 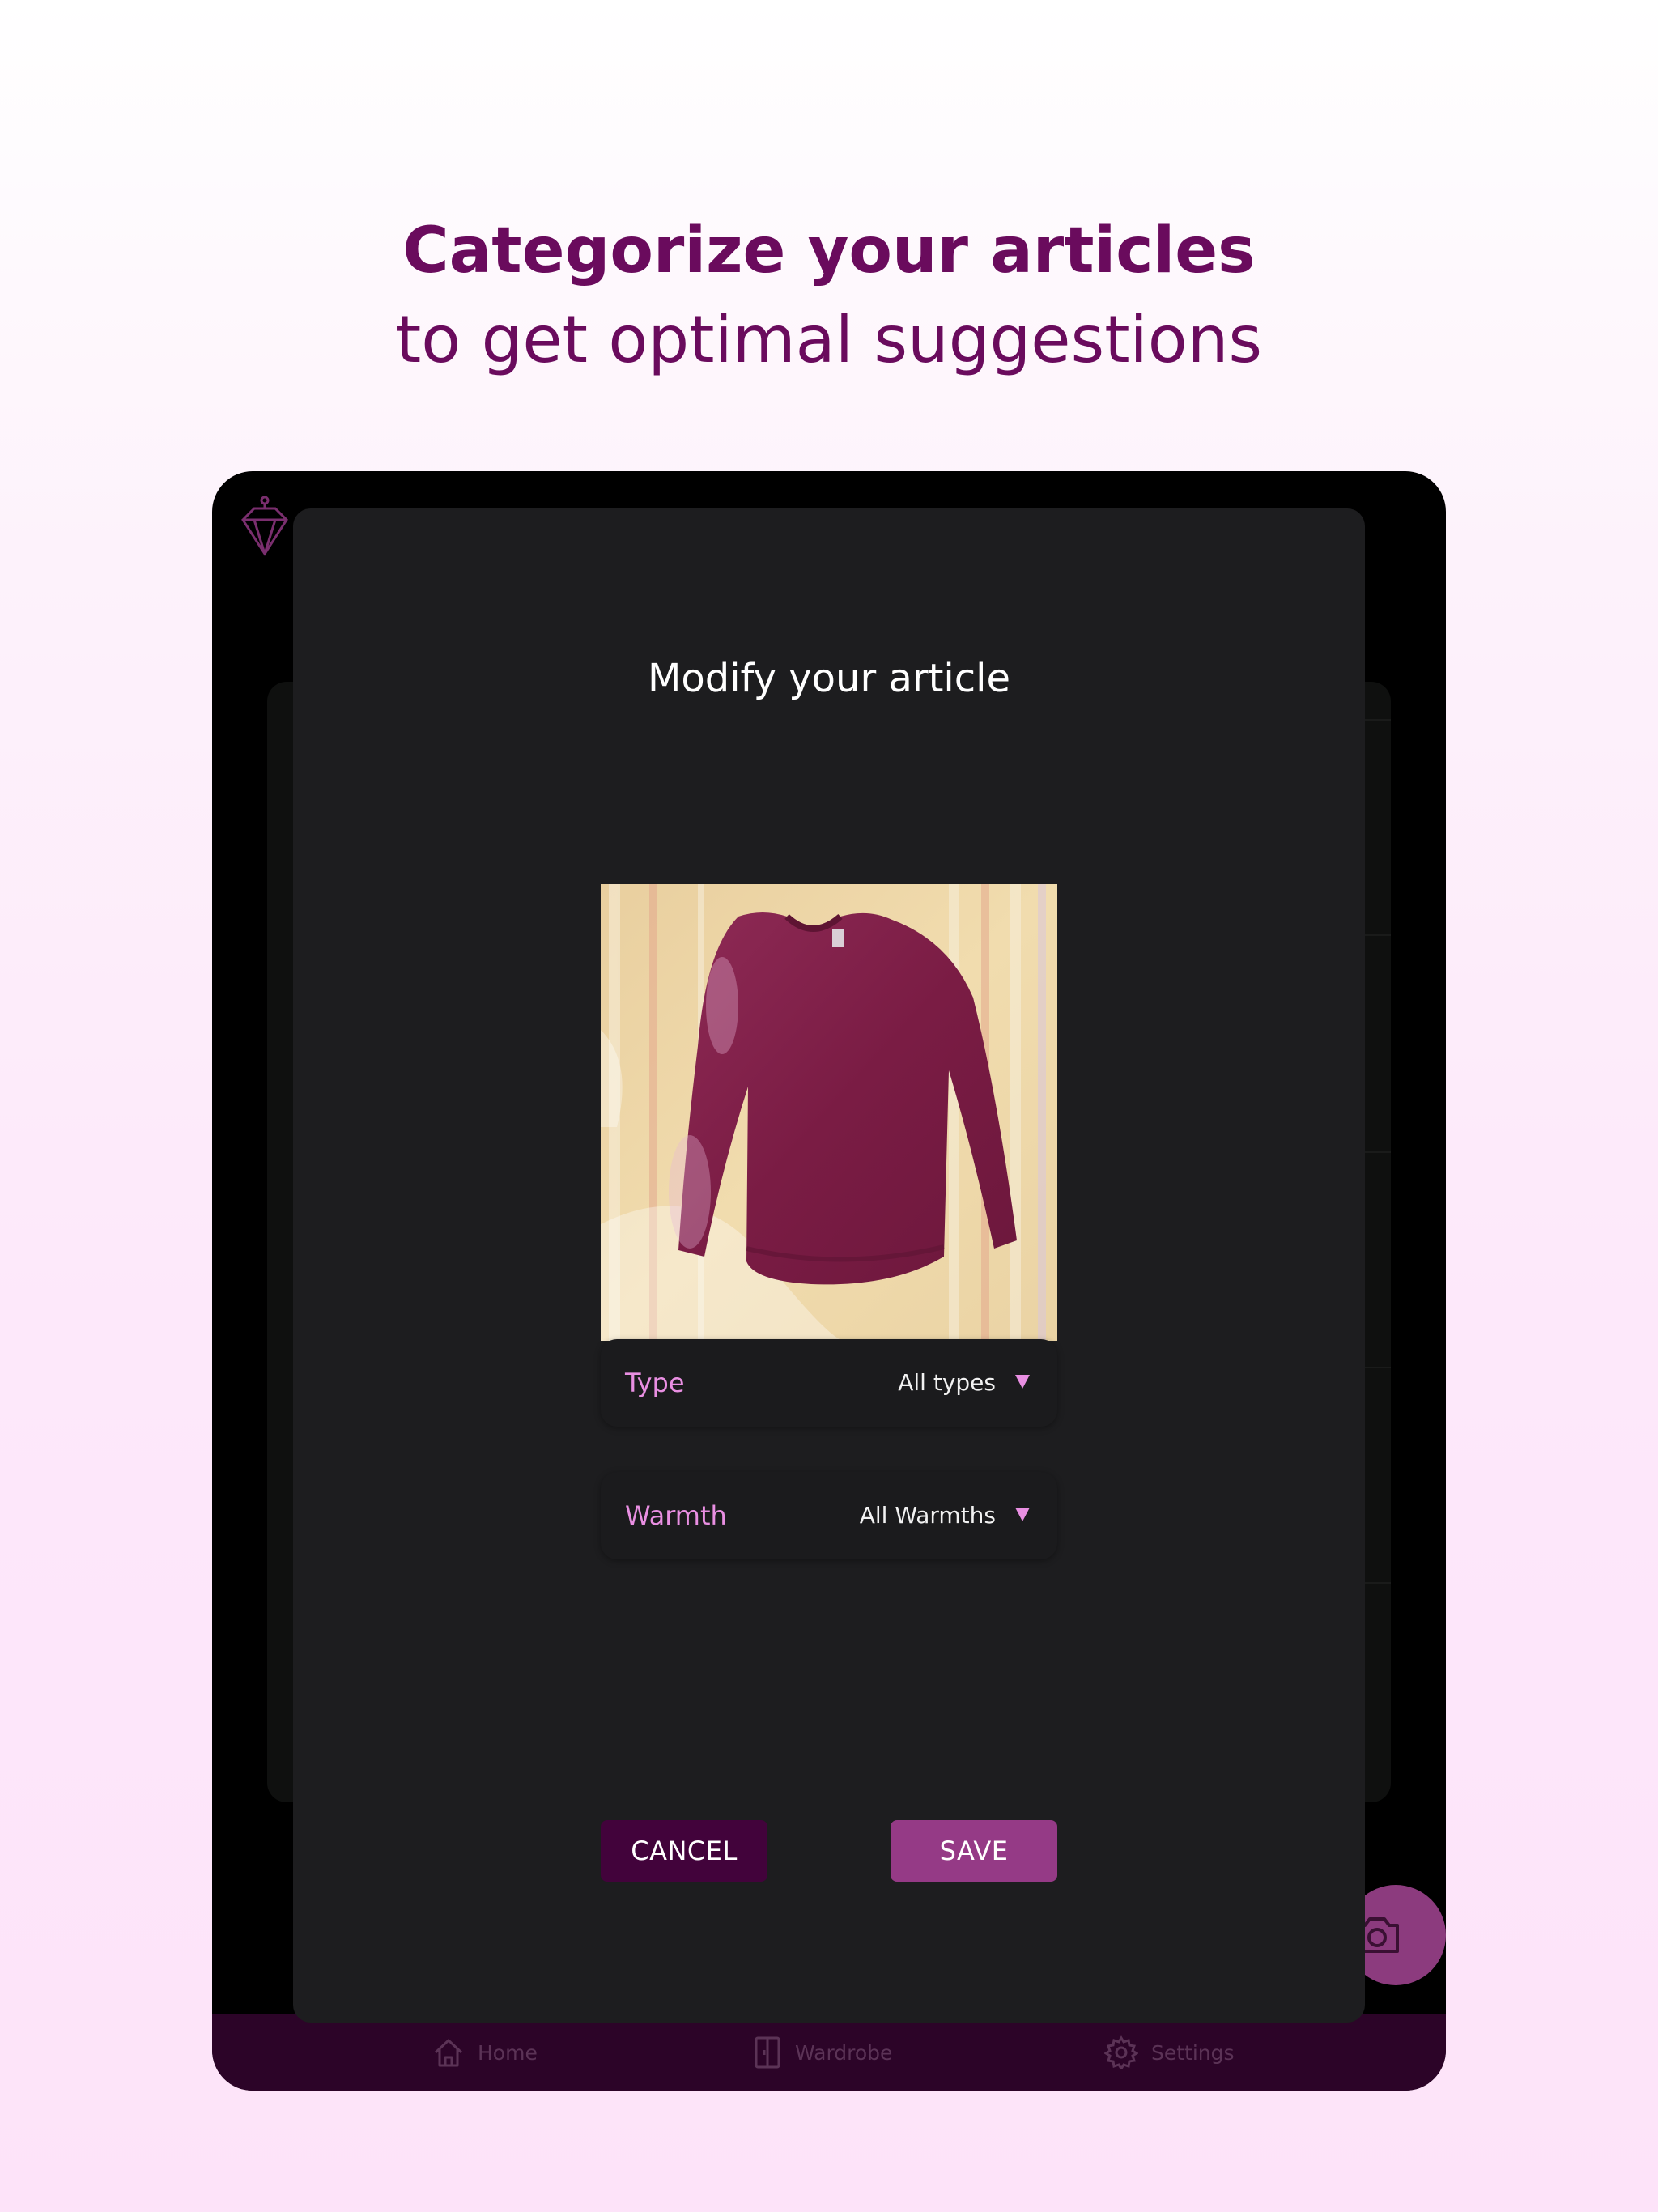 I want to click on wardrobe-icon, so click(x=767, y=2052).